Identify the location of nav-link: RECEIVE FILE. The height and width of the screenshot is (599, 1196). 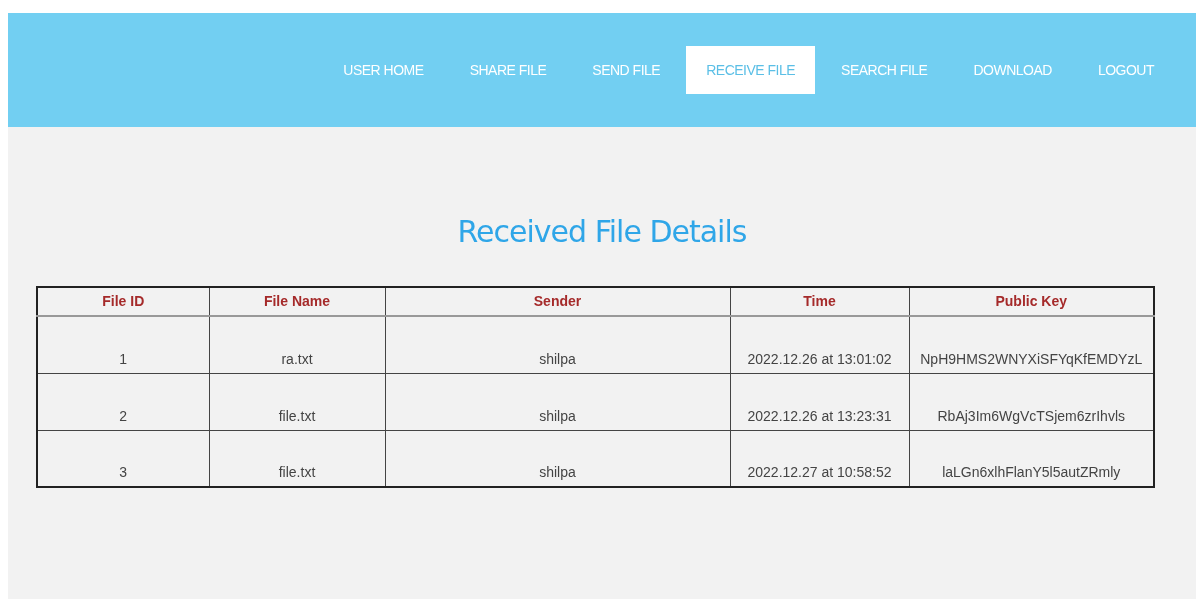
(751, 70).